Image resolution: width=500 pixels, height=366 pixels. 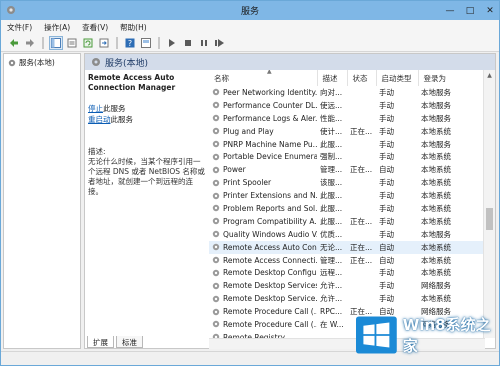 What do you see at coordinates (436, 234) in the screenshot?
I see `service-logon-as: 本地服务` at bounding box center [436, 234].